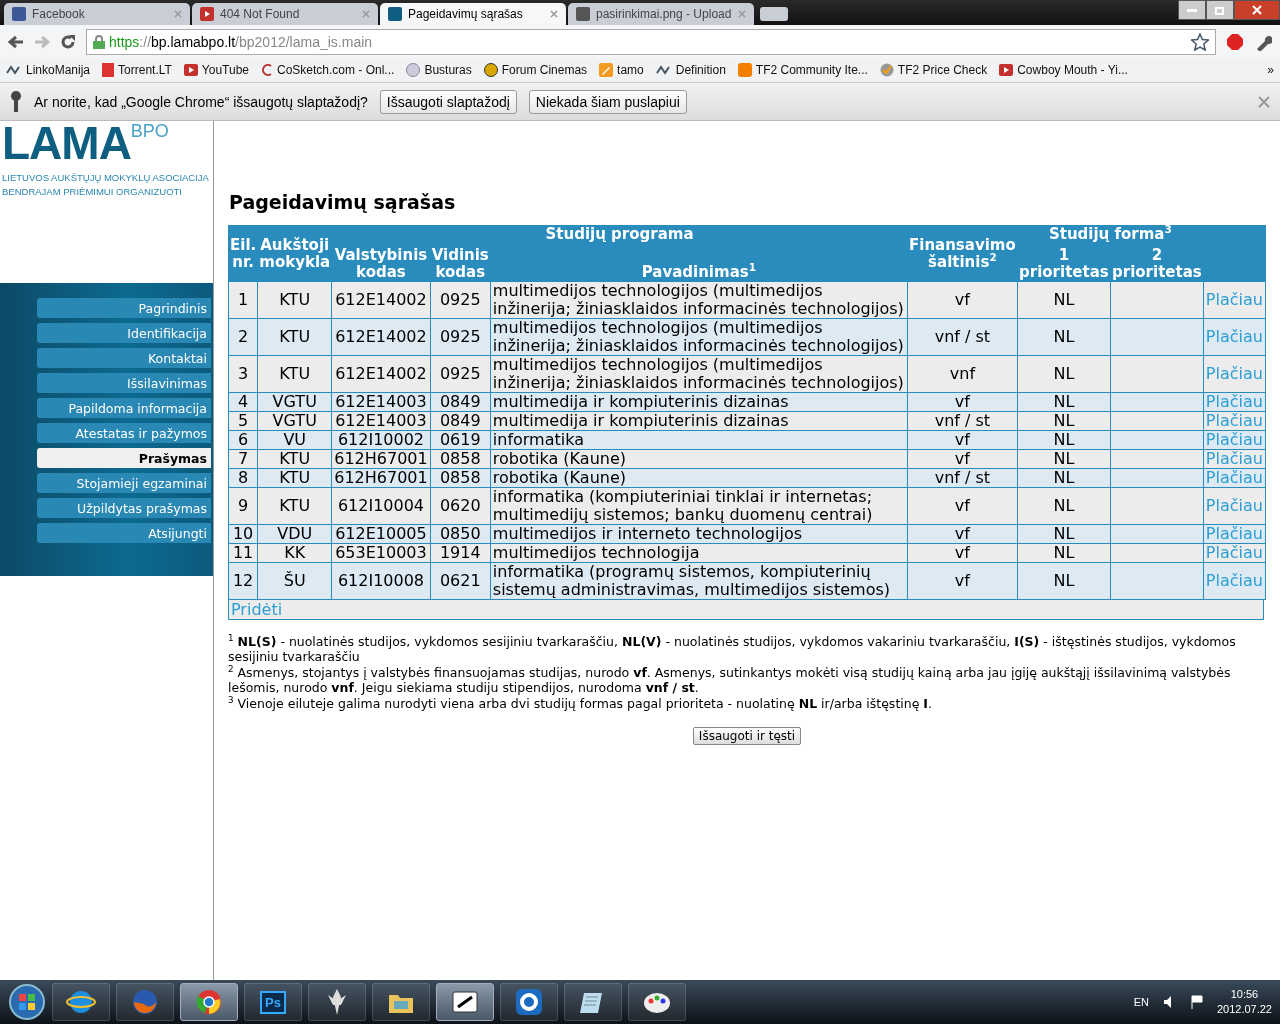 The image size is (1280, 1024). What do you see at coordinates (124, 383) in the screenshot?
I see `nav-item: Išsilavinimas` at bounding box center [124, 383].